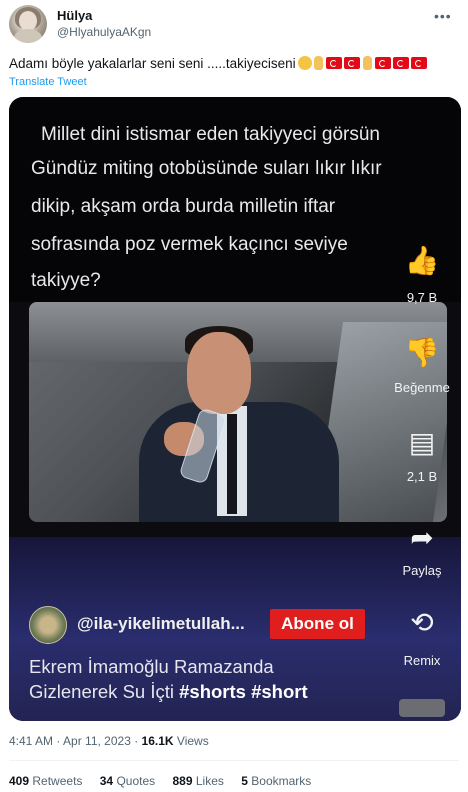  Describe the element at coordinates (74, 15) in the screenshot. I see `author-name: Hülya` at that location.